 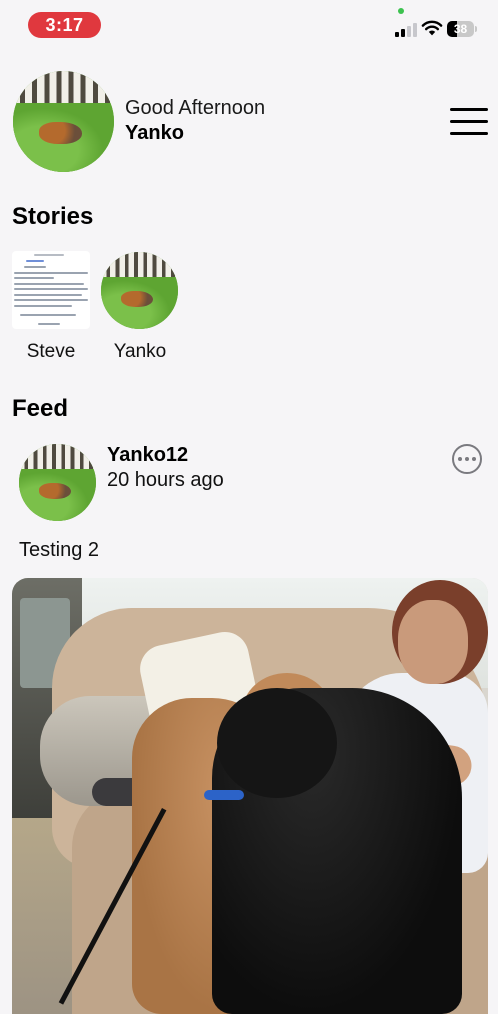 I want to click on post-username: Yanko12, so click(x=147, y=455).